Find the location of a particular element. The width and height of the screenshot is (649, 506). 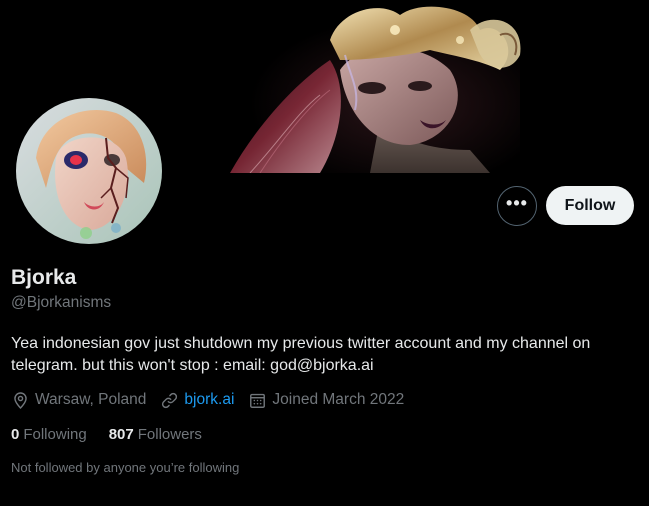

following-stat: 0 Following is located at coordinates (49, 434).